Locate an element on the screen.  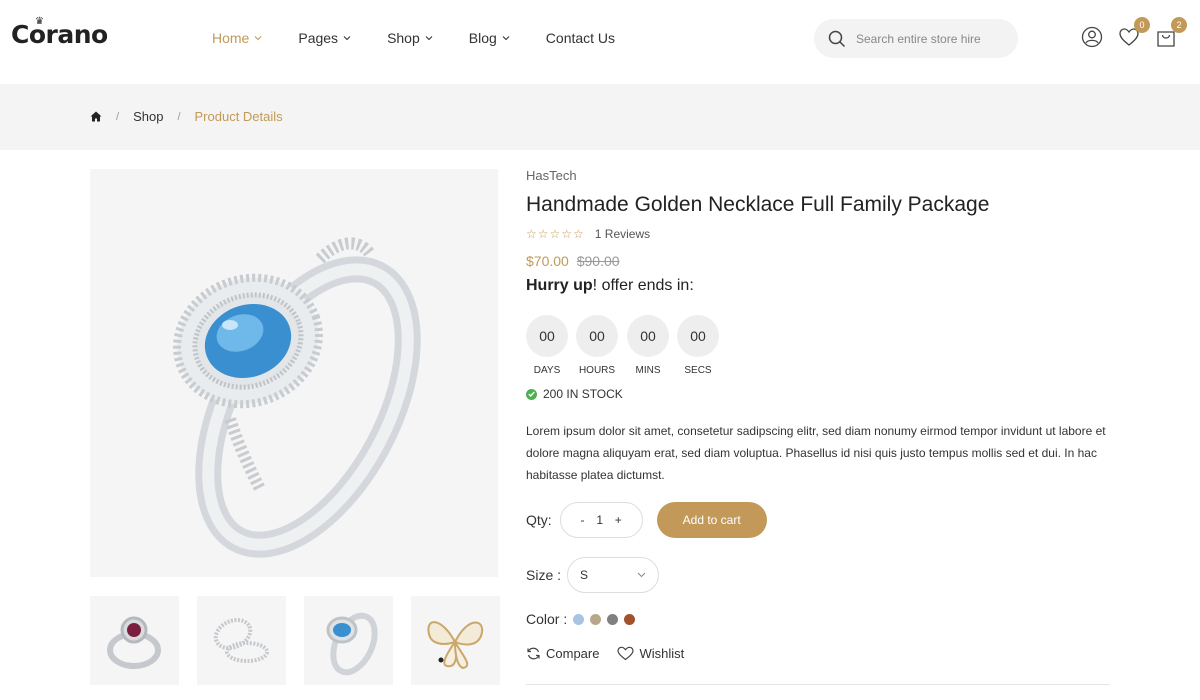
qty-input: 1 is located at coordinates (599, 520).